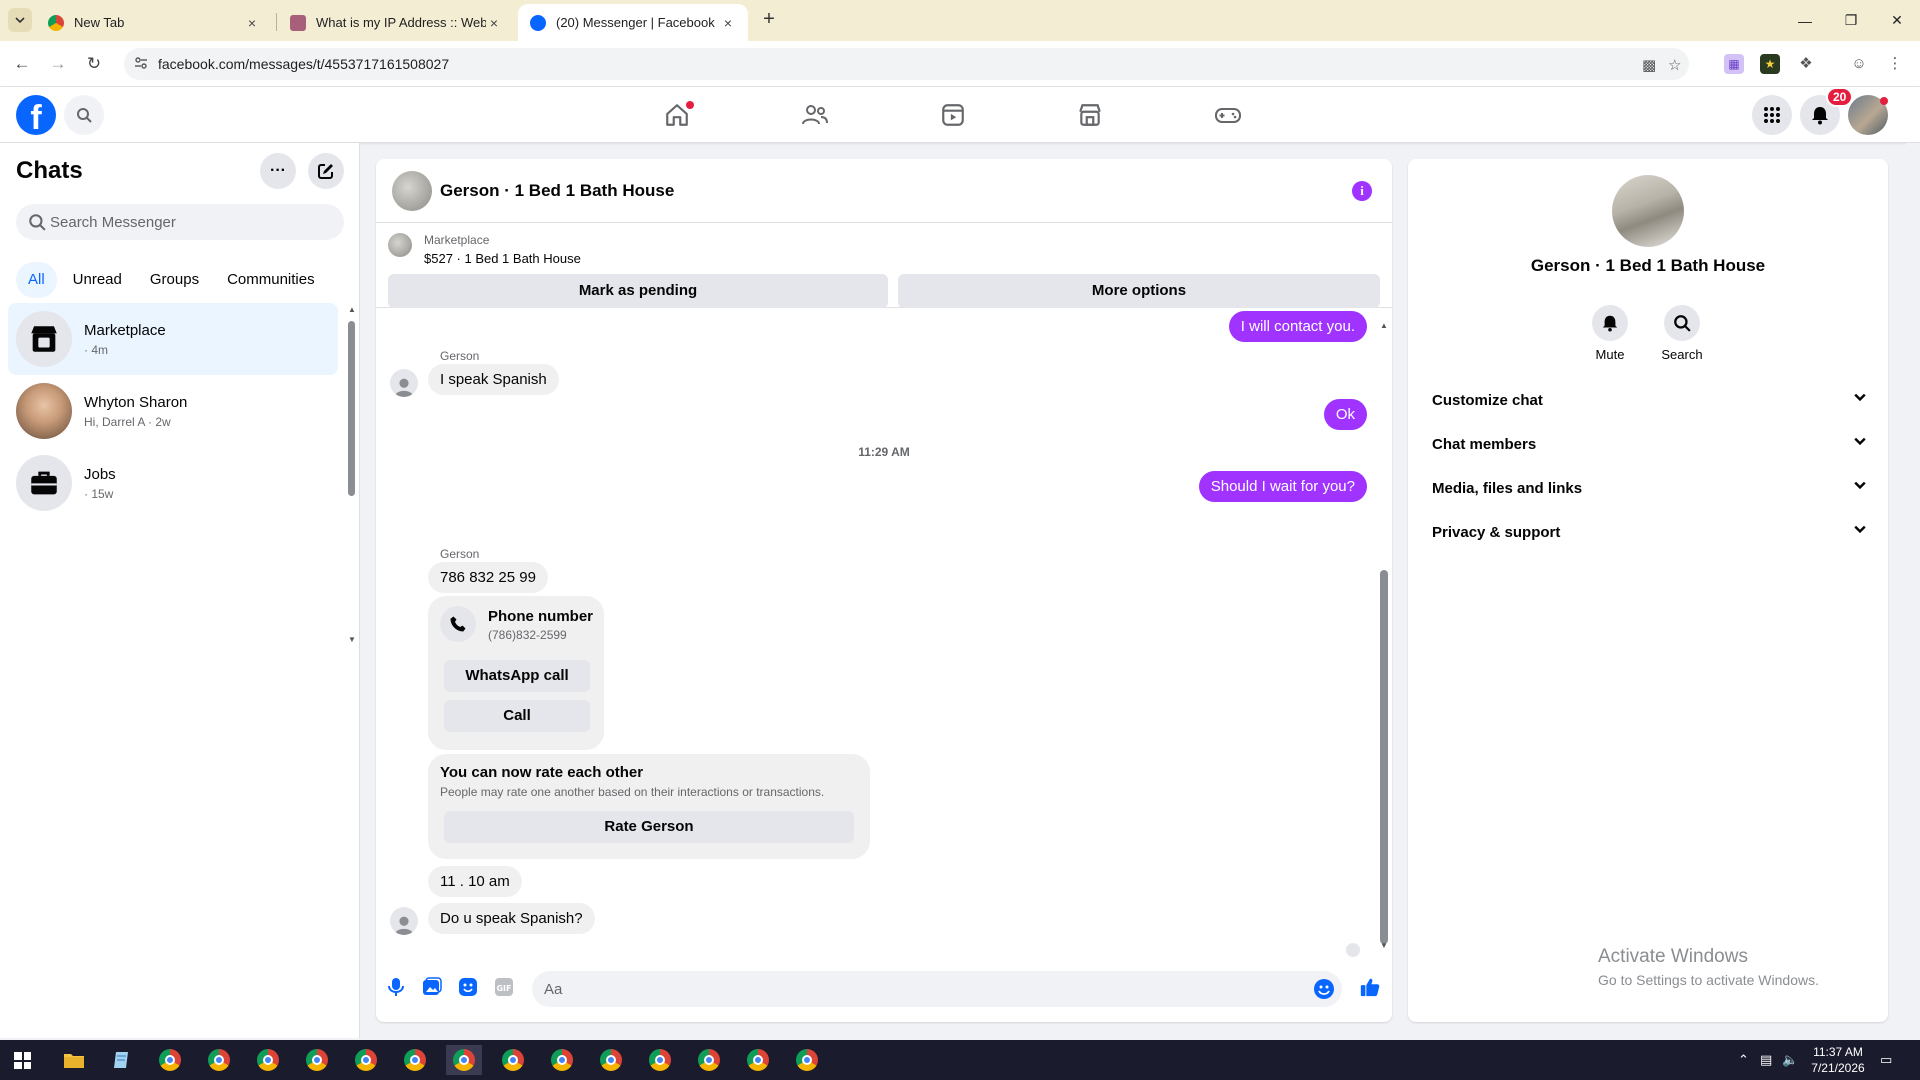 Image resolution: width=1920 pixels, height=1080 pixels. I want to click on window-close-button: ✕, so click(1897, 20).